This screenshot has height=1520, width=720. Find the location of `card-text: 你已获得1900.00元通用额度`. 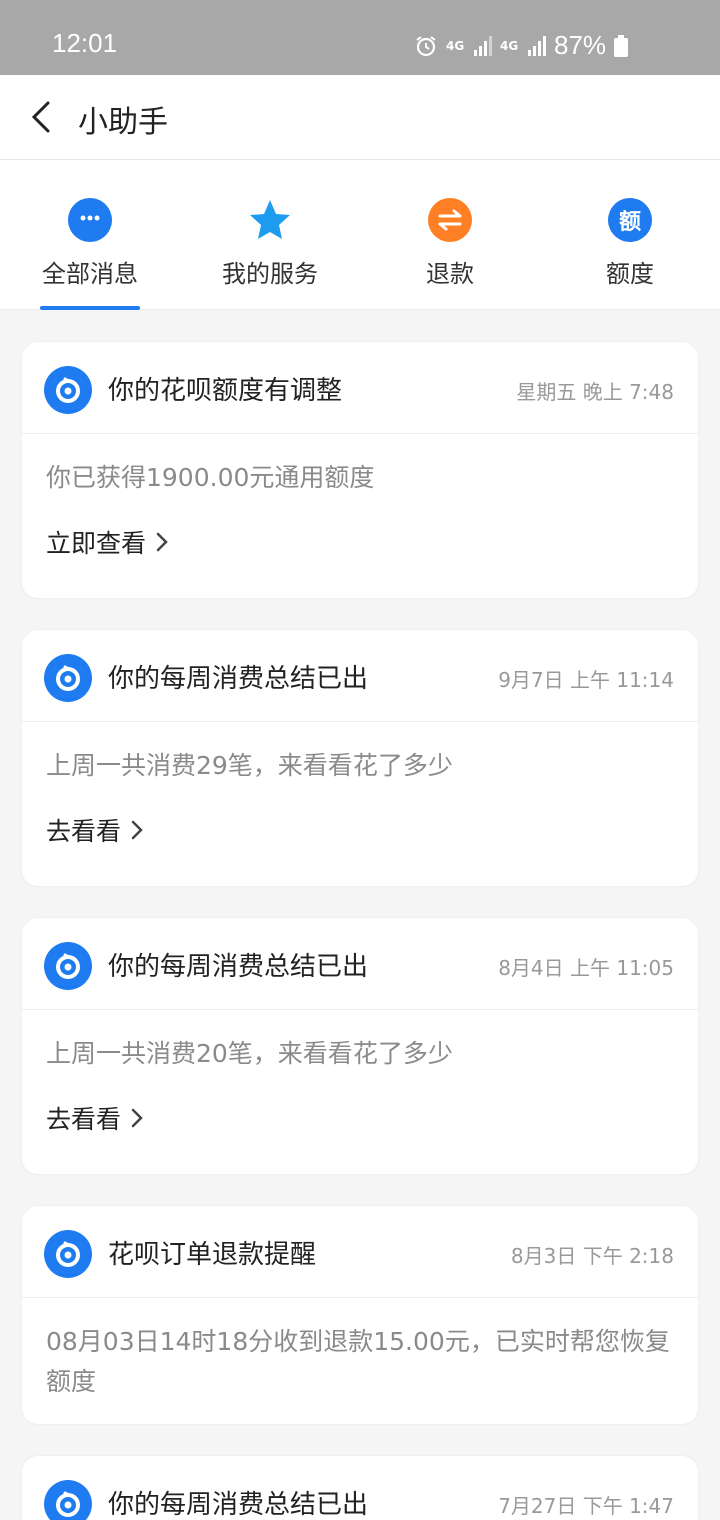

card-text: 你已获得1900.00元通用额度 is located at coordinates (210, 477).